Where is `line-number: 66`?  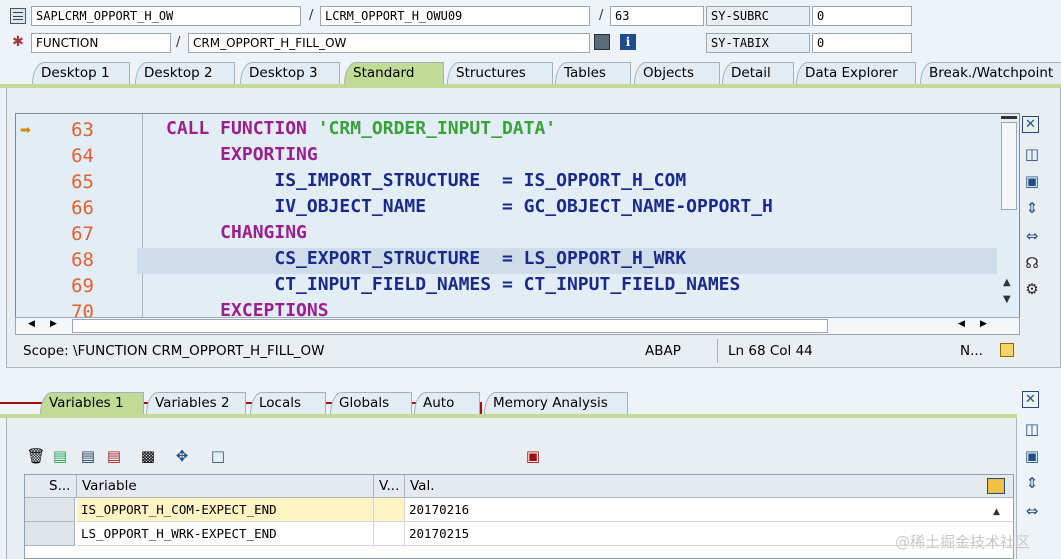
line-number: 66 is located at coordinates (82, 208).